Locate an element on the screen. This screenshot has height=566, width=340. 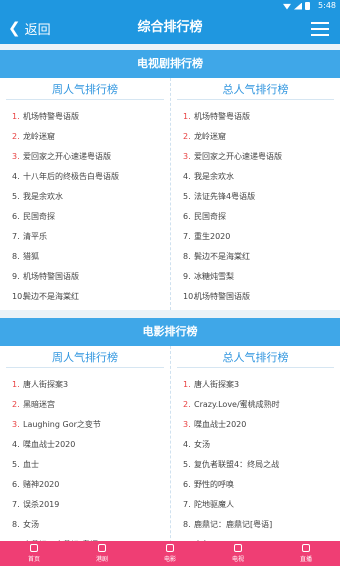
tab-live: 直播 is located at coordinates (306, 553).